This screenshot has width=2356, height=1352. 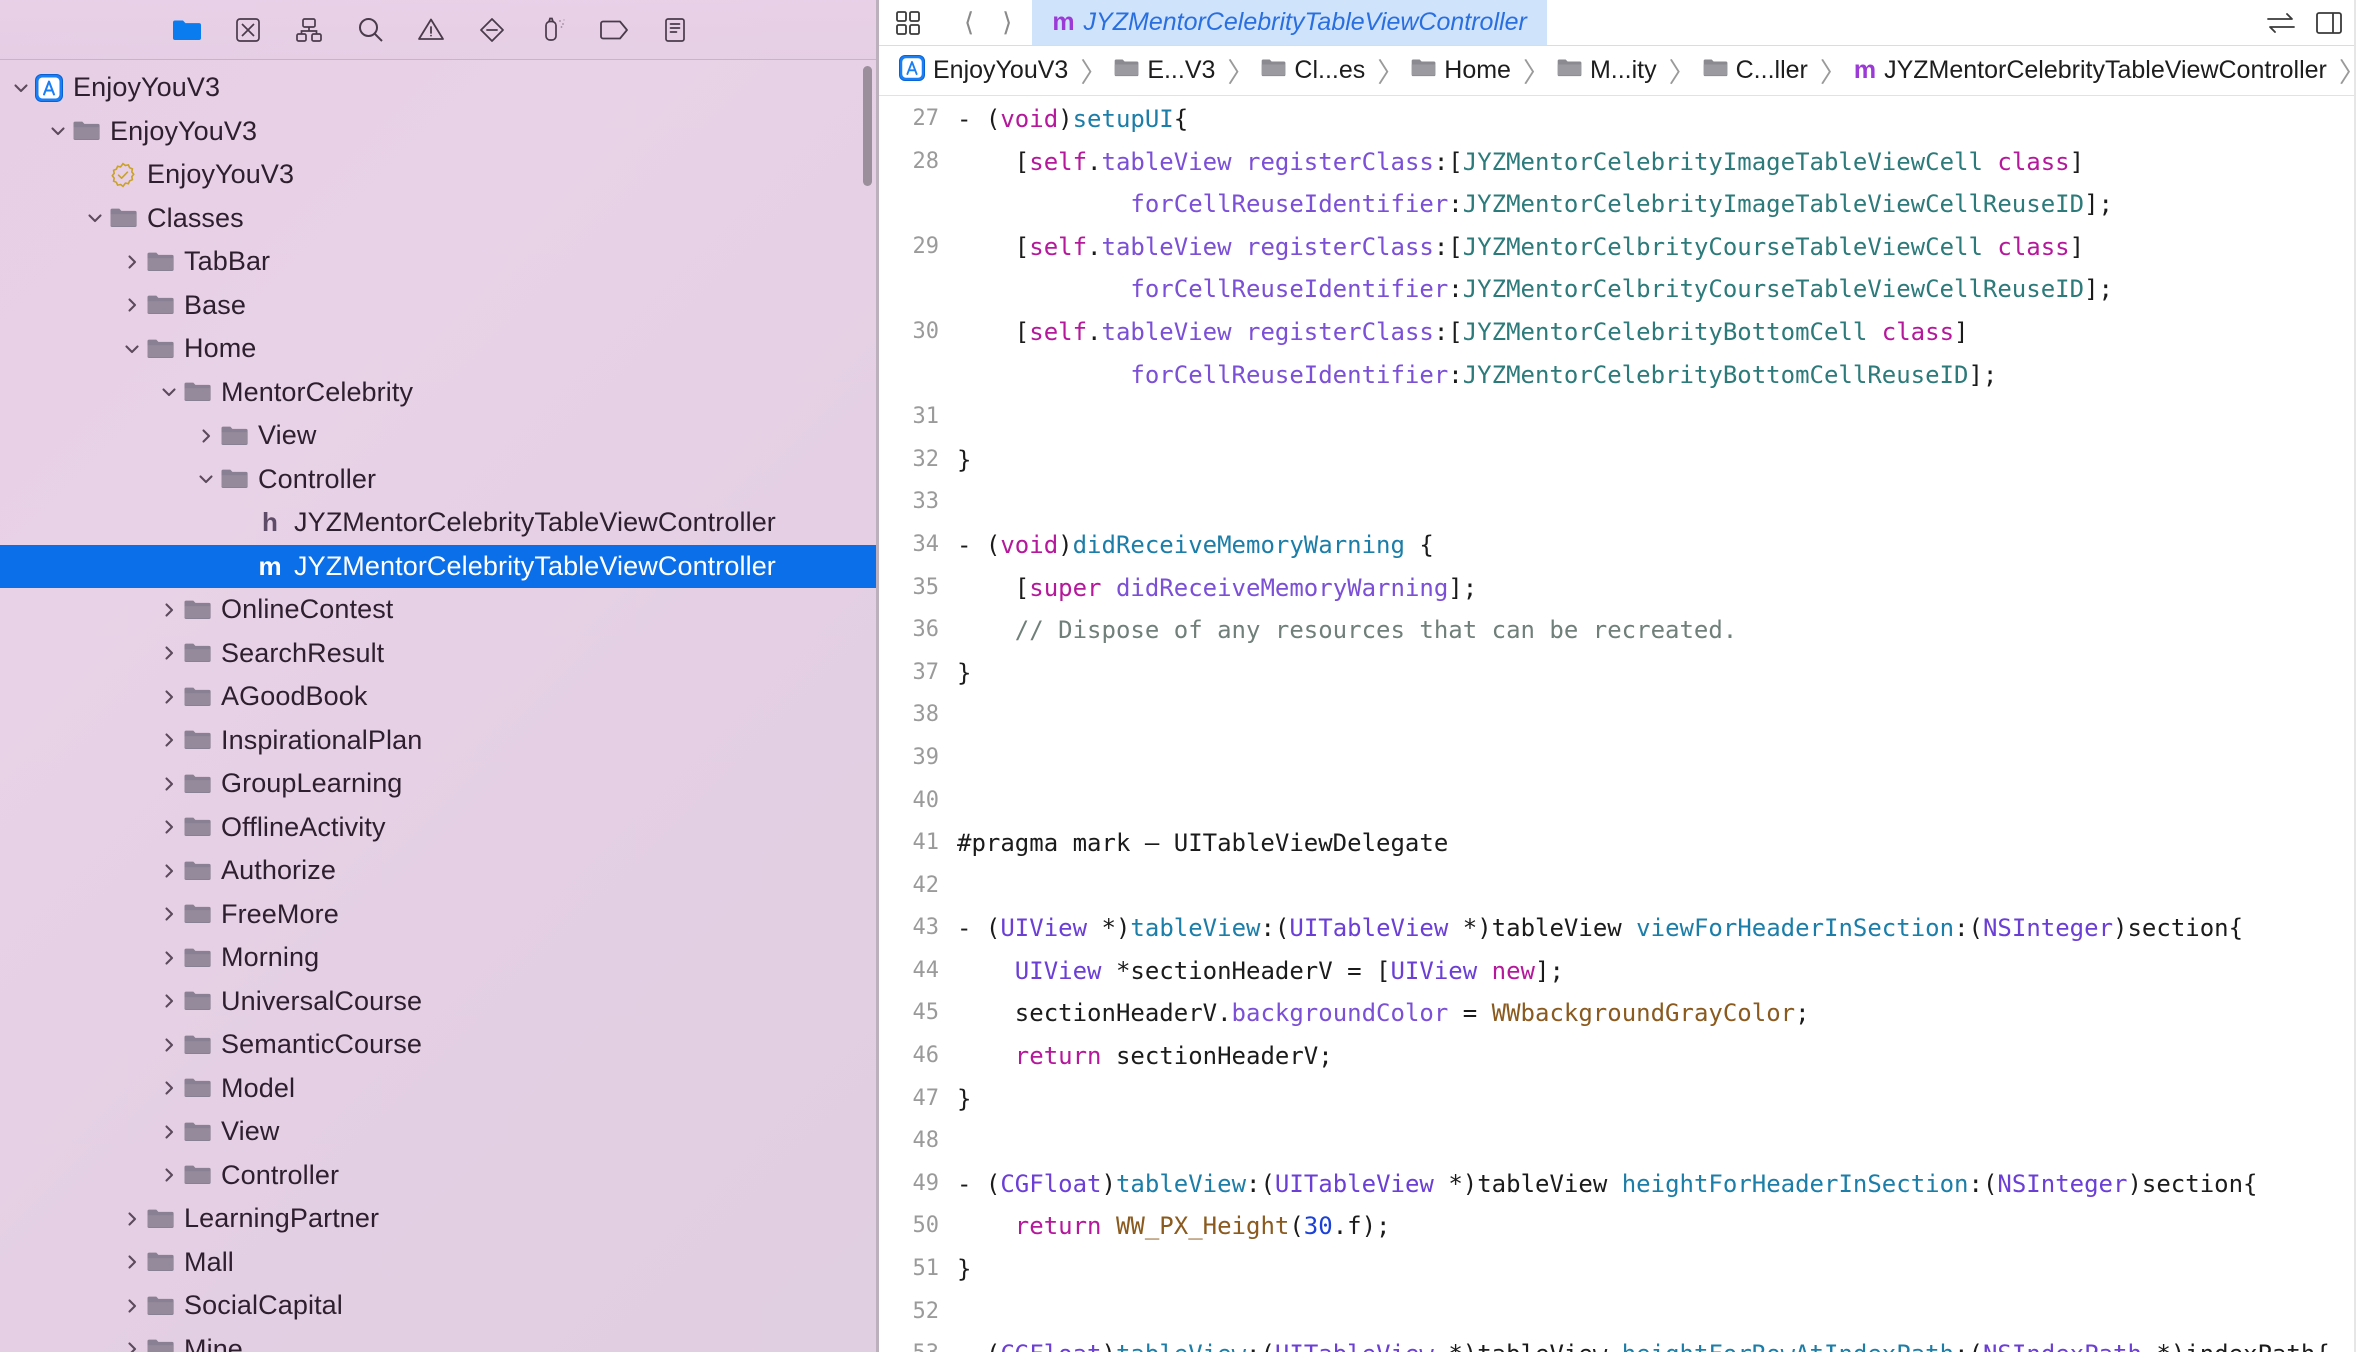 I want to click on breadcrumb-segment: E...V3, so click(x=1167, y=70).